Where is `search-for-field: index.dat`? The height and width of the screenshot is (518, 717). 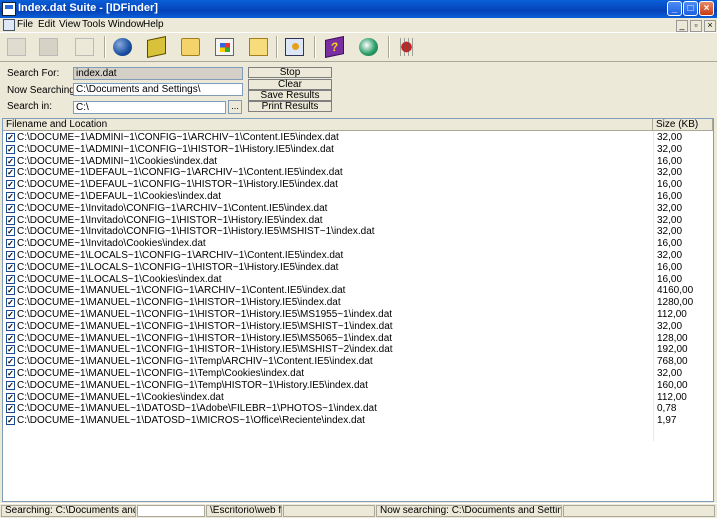 search-for-field: index.dat is located at coordinates (158, 73).